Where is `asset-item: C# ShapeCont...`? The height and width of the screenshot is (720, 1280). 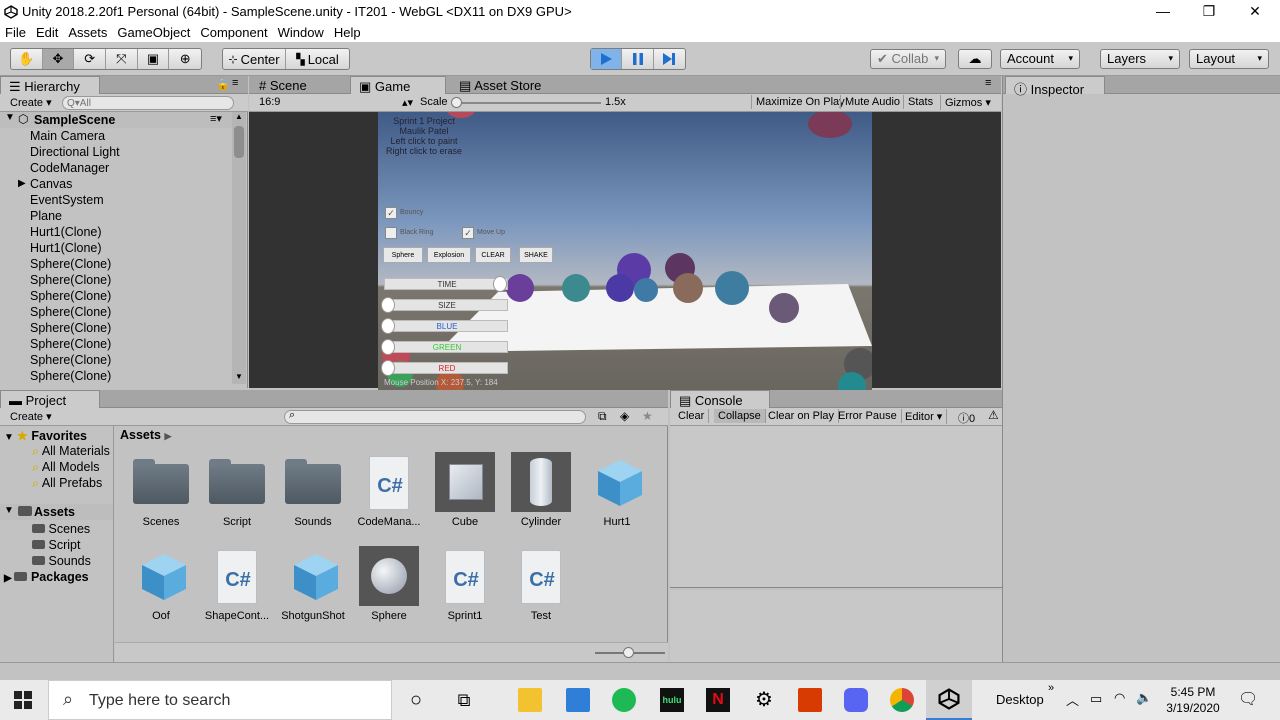
asset-item: C# ShapeCont... is located at coordinates (237, 585).